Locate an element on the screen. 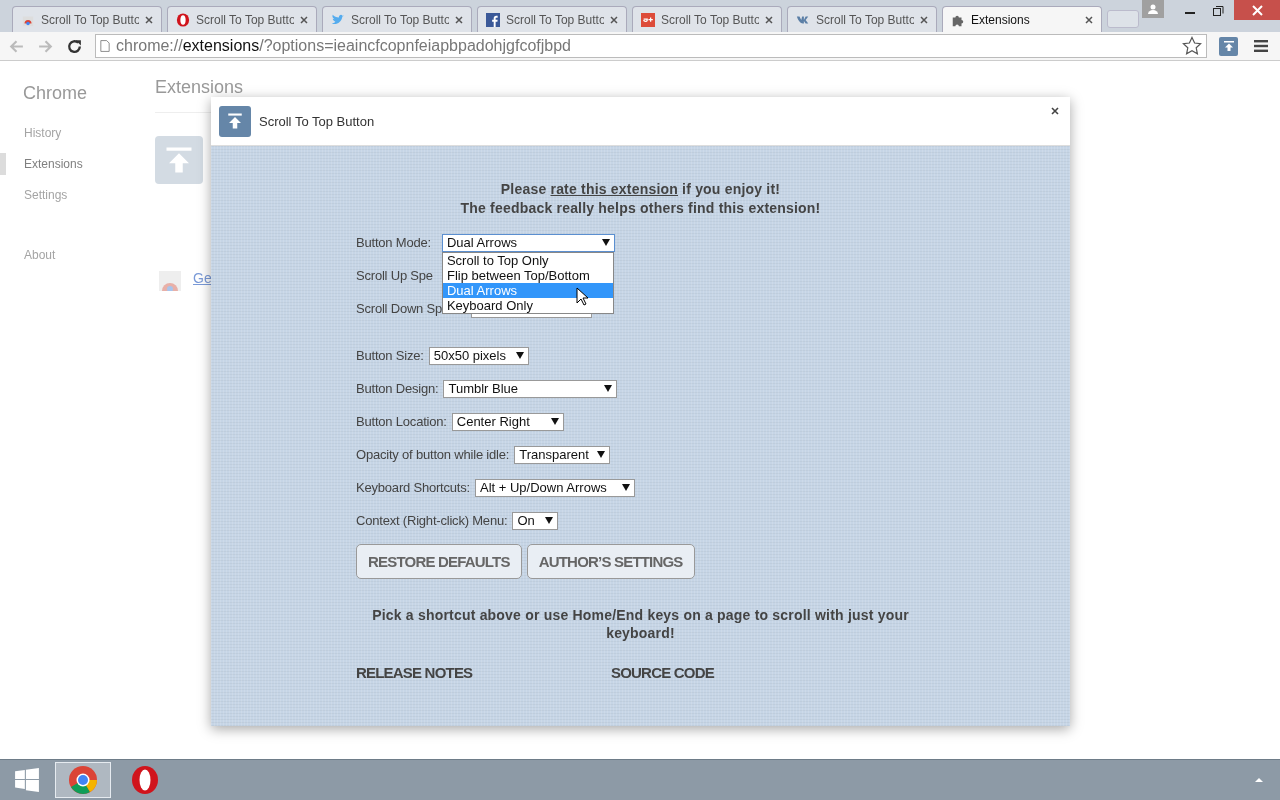  select-field: Tumblr Blue is located at coordinates (530, 388).